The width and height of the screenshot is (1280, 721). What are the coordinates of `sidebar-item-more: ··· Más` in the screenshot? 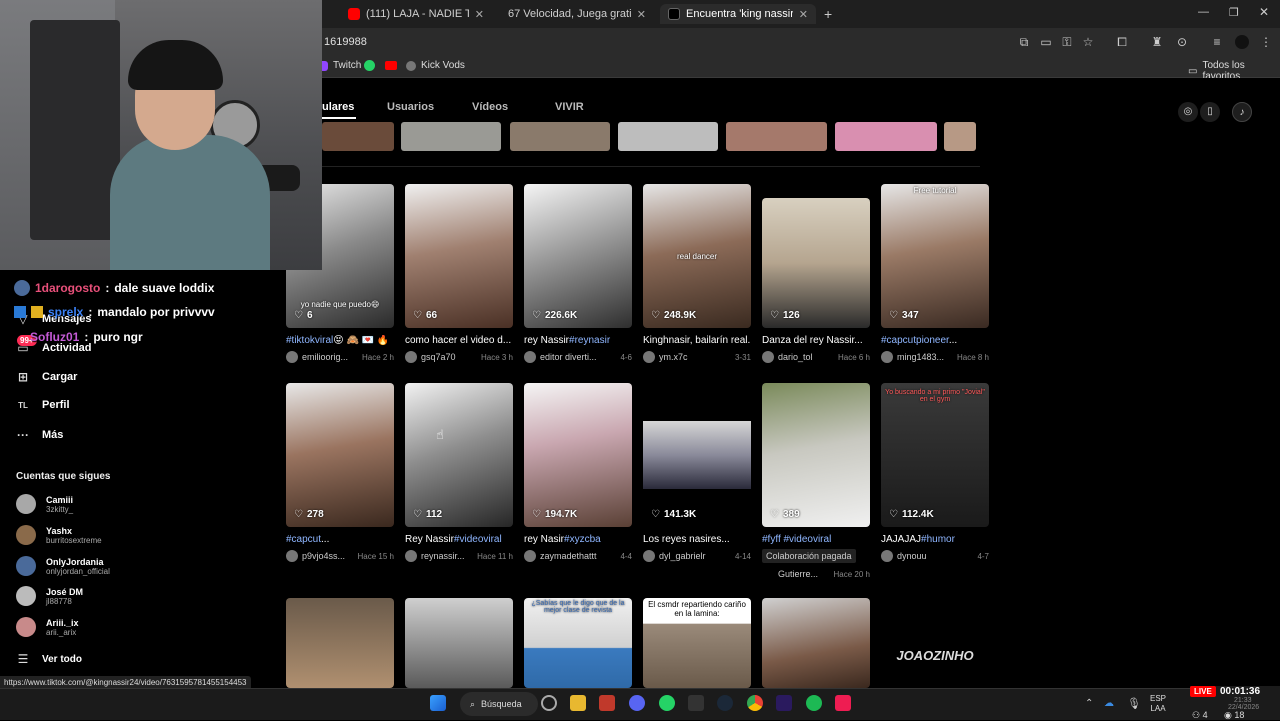 It's located at (39, 435).